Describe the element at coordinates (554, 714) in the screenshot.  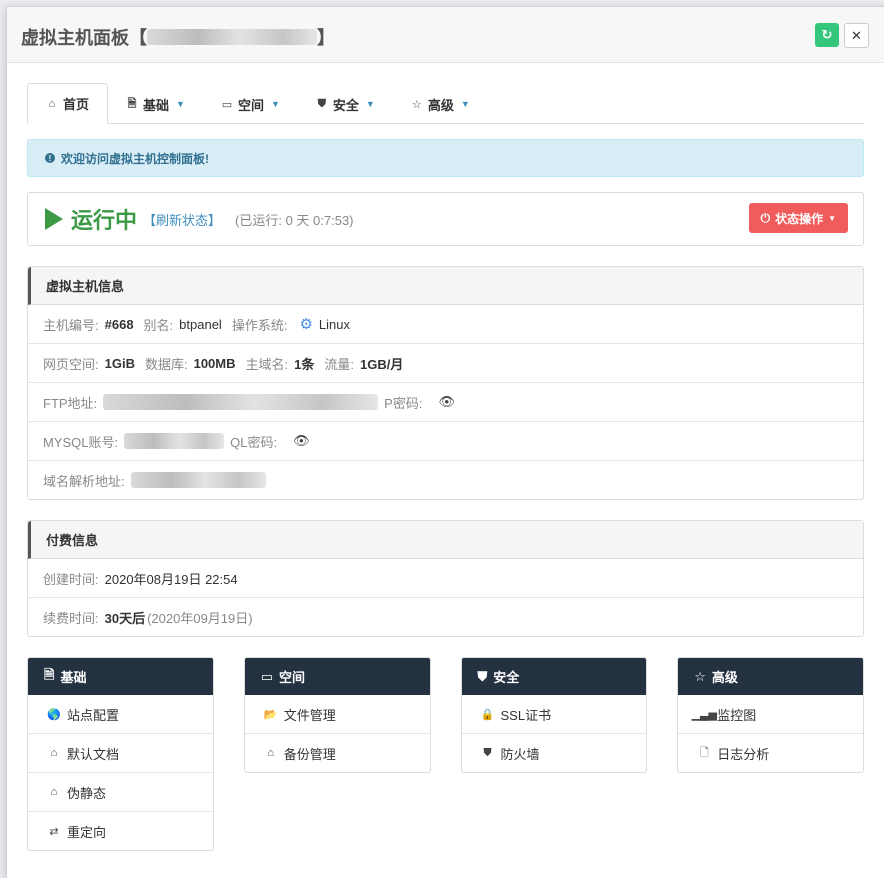
I see `ssl-item: 🔒 SSL证书` at that location.